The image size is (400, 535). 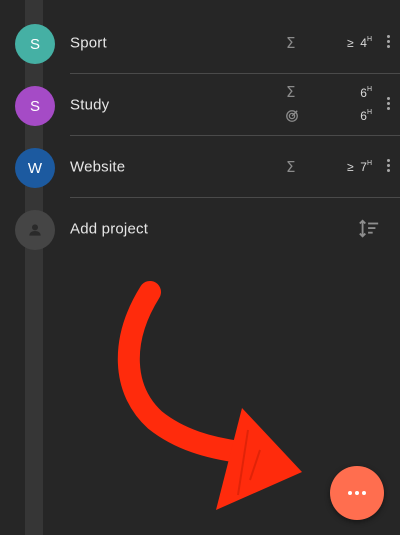 I want to click on goal-number: 7, so click(x=363, y=167).